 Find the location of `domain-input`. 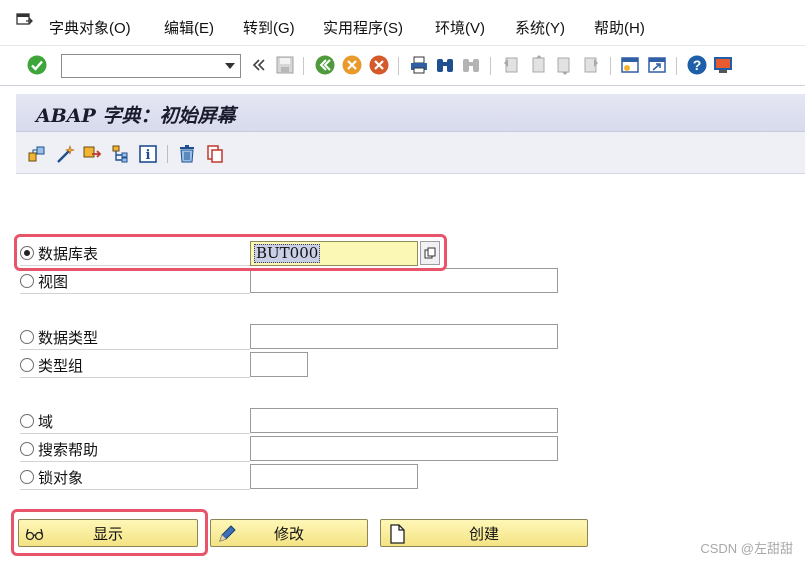

domain-input is located at coordinates (404, 420).